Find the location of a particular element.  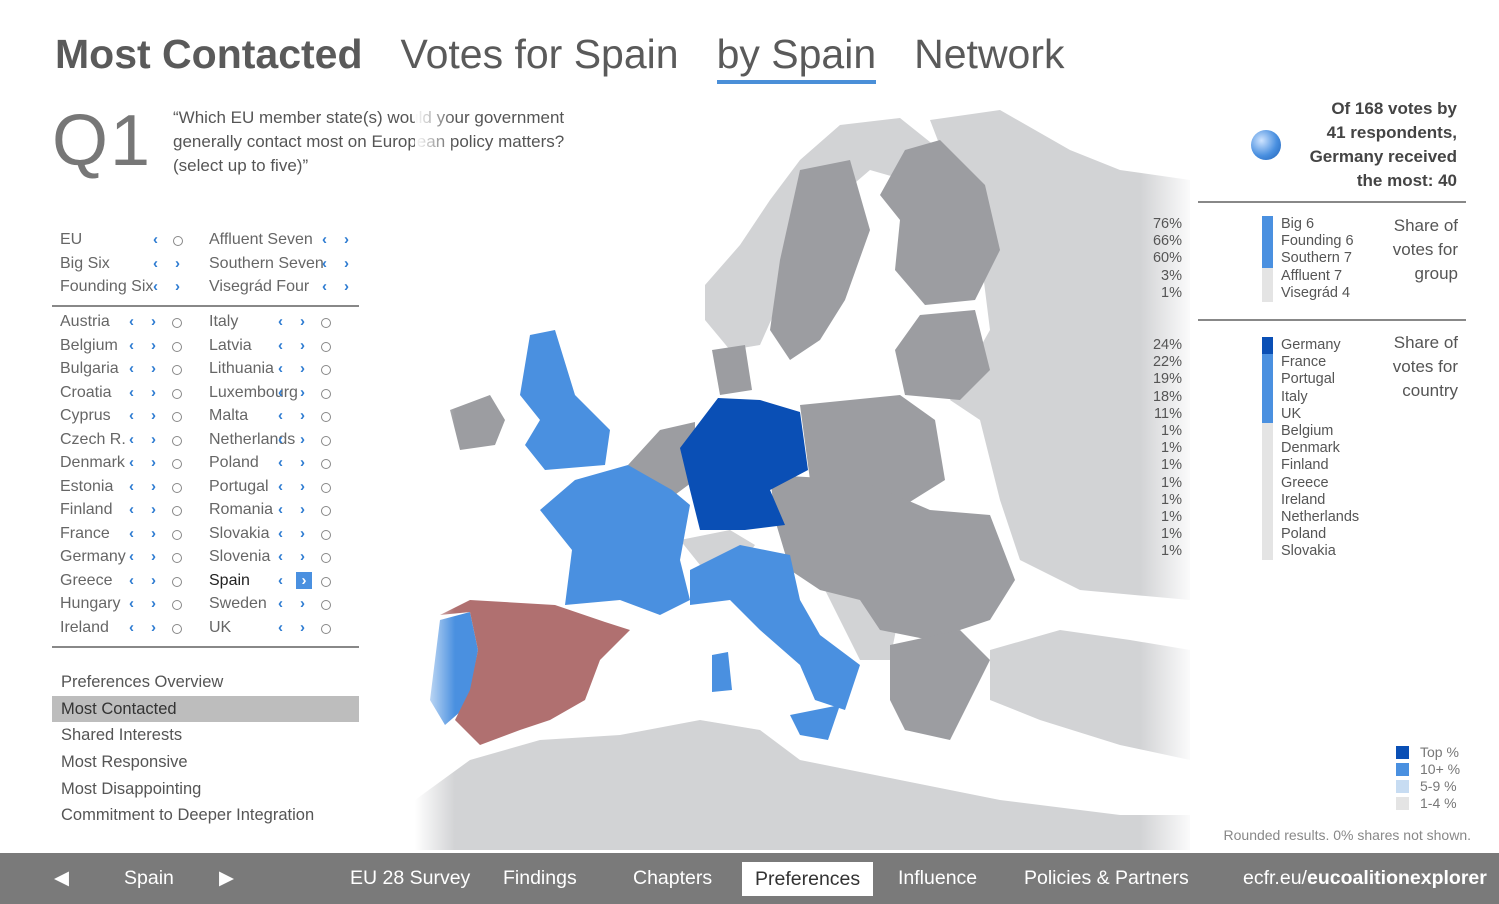

country-label-austria: Austria is located at coordinates (85, 322).